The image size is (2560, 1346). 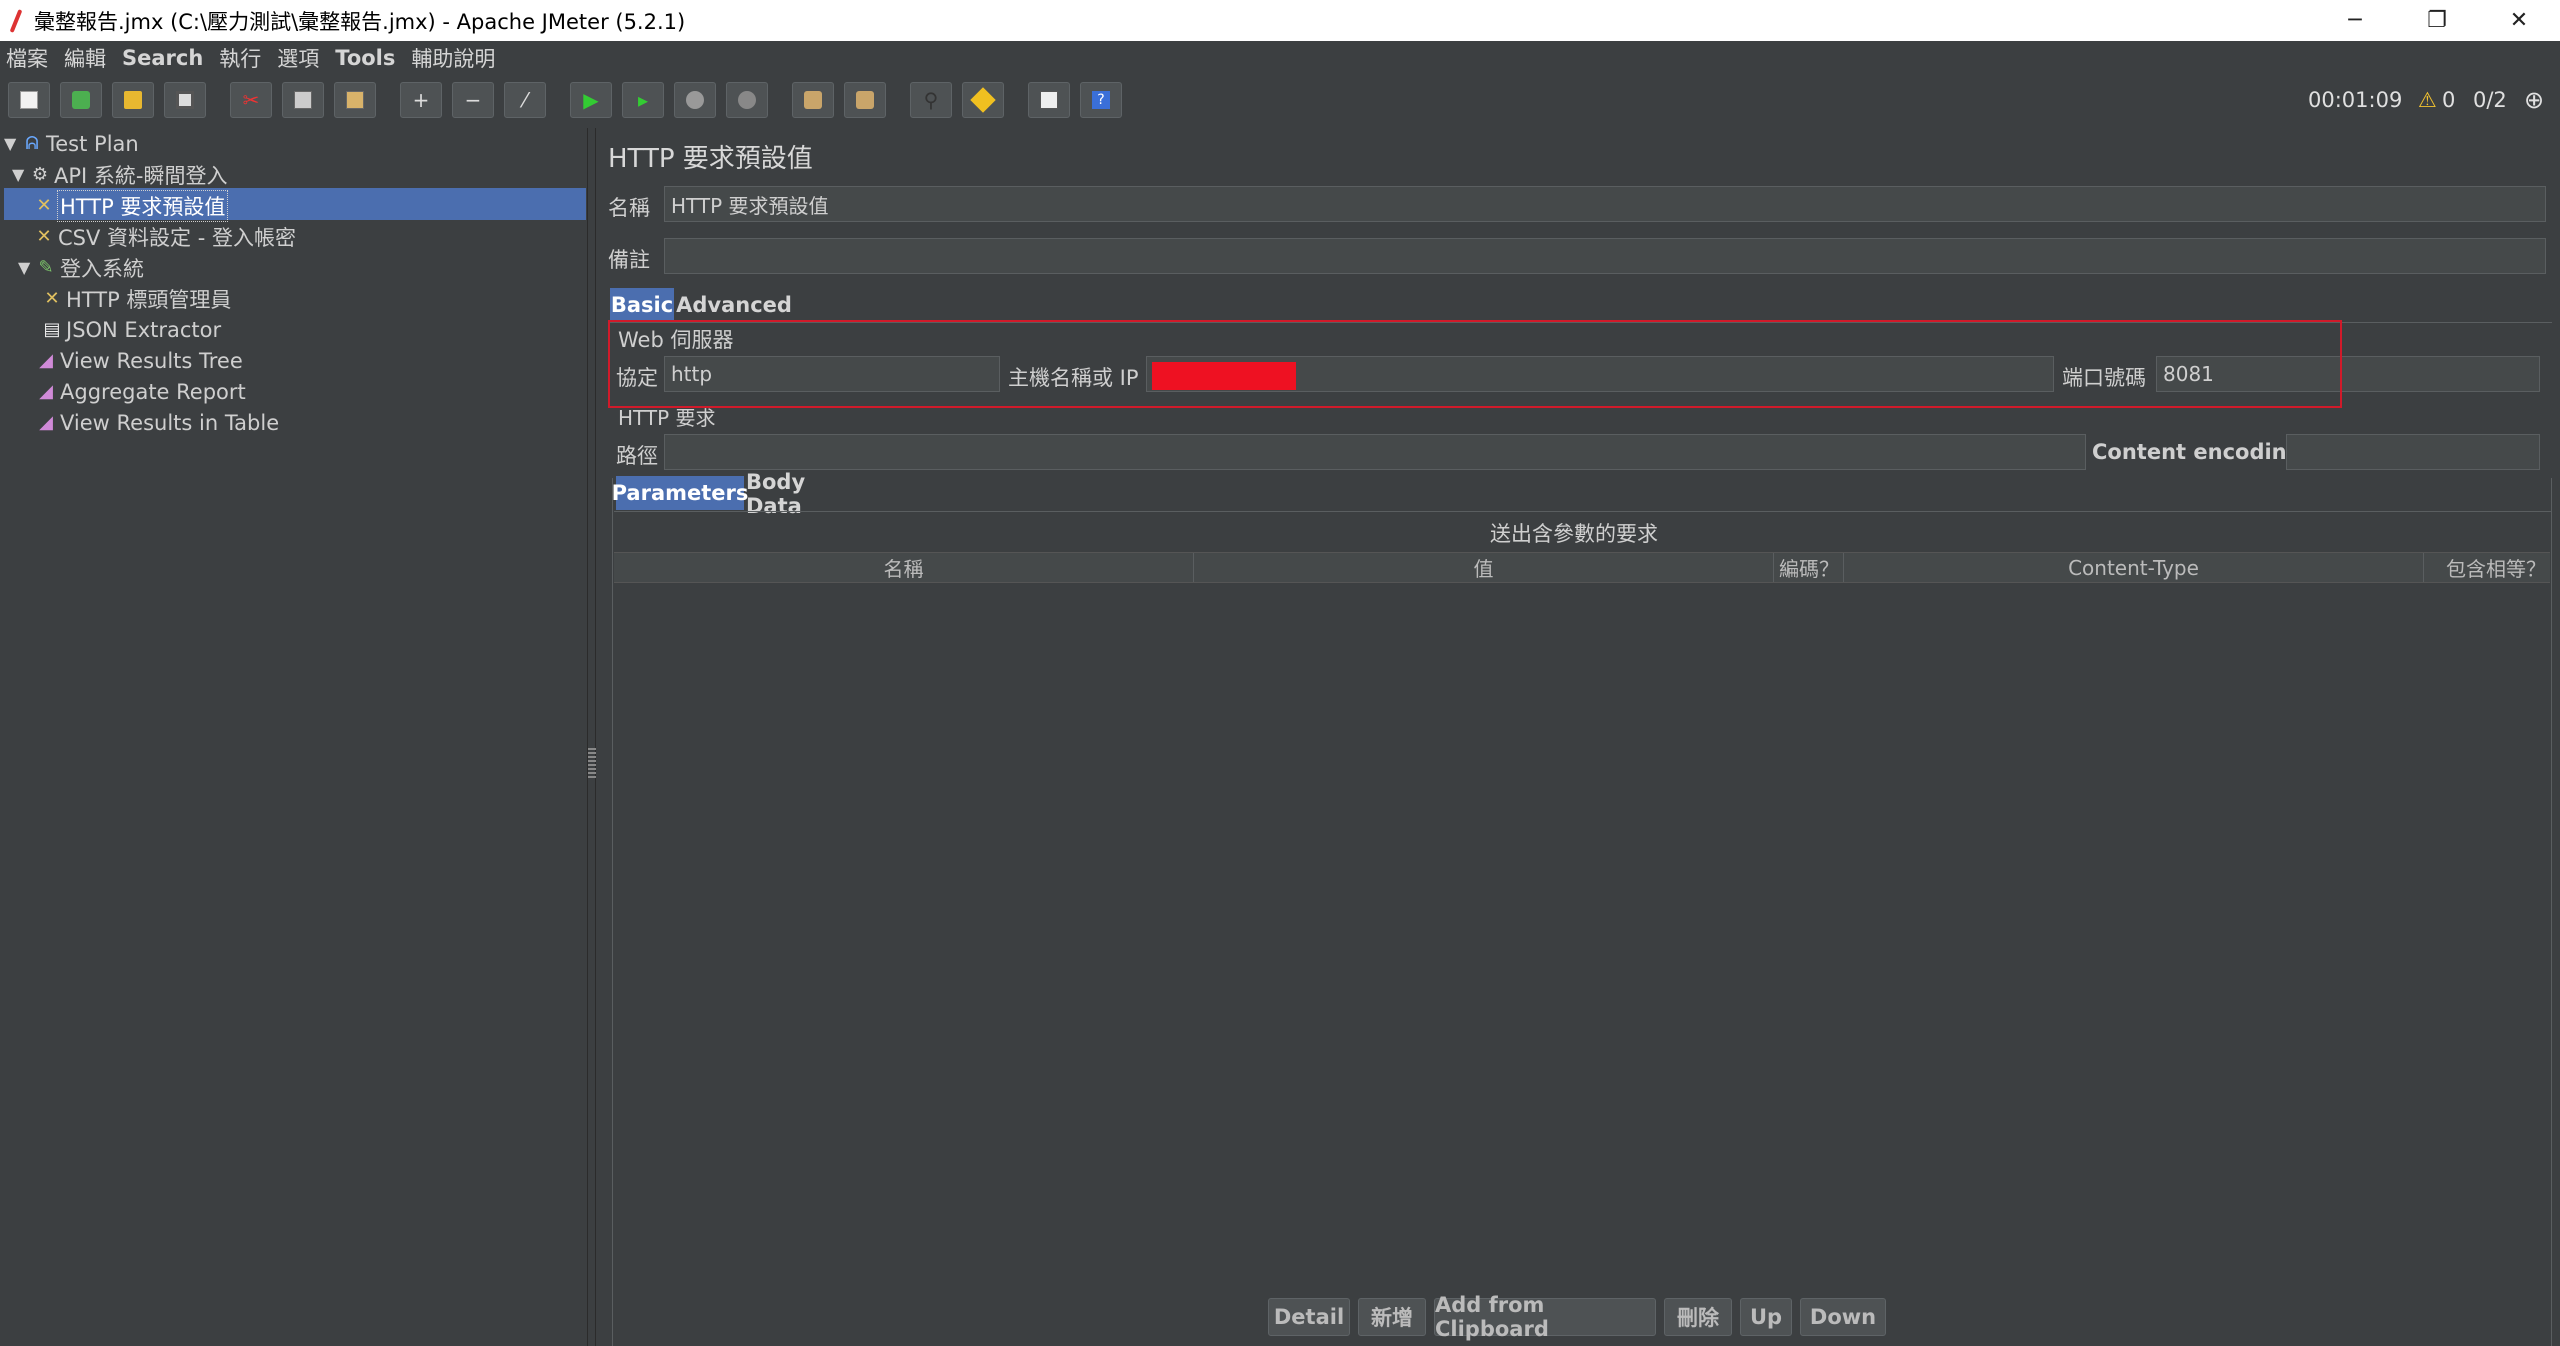 What do you see at coordinates (133, 100) in the screenshot?
I see `open-icon` at bounding box center [133, 100].